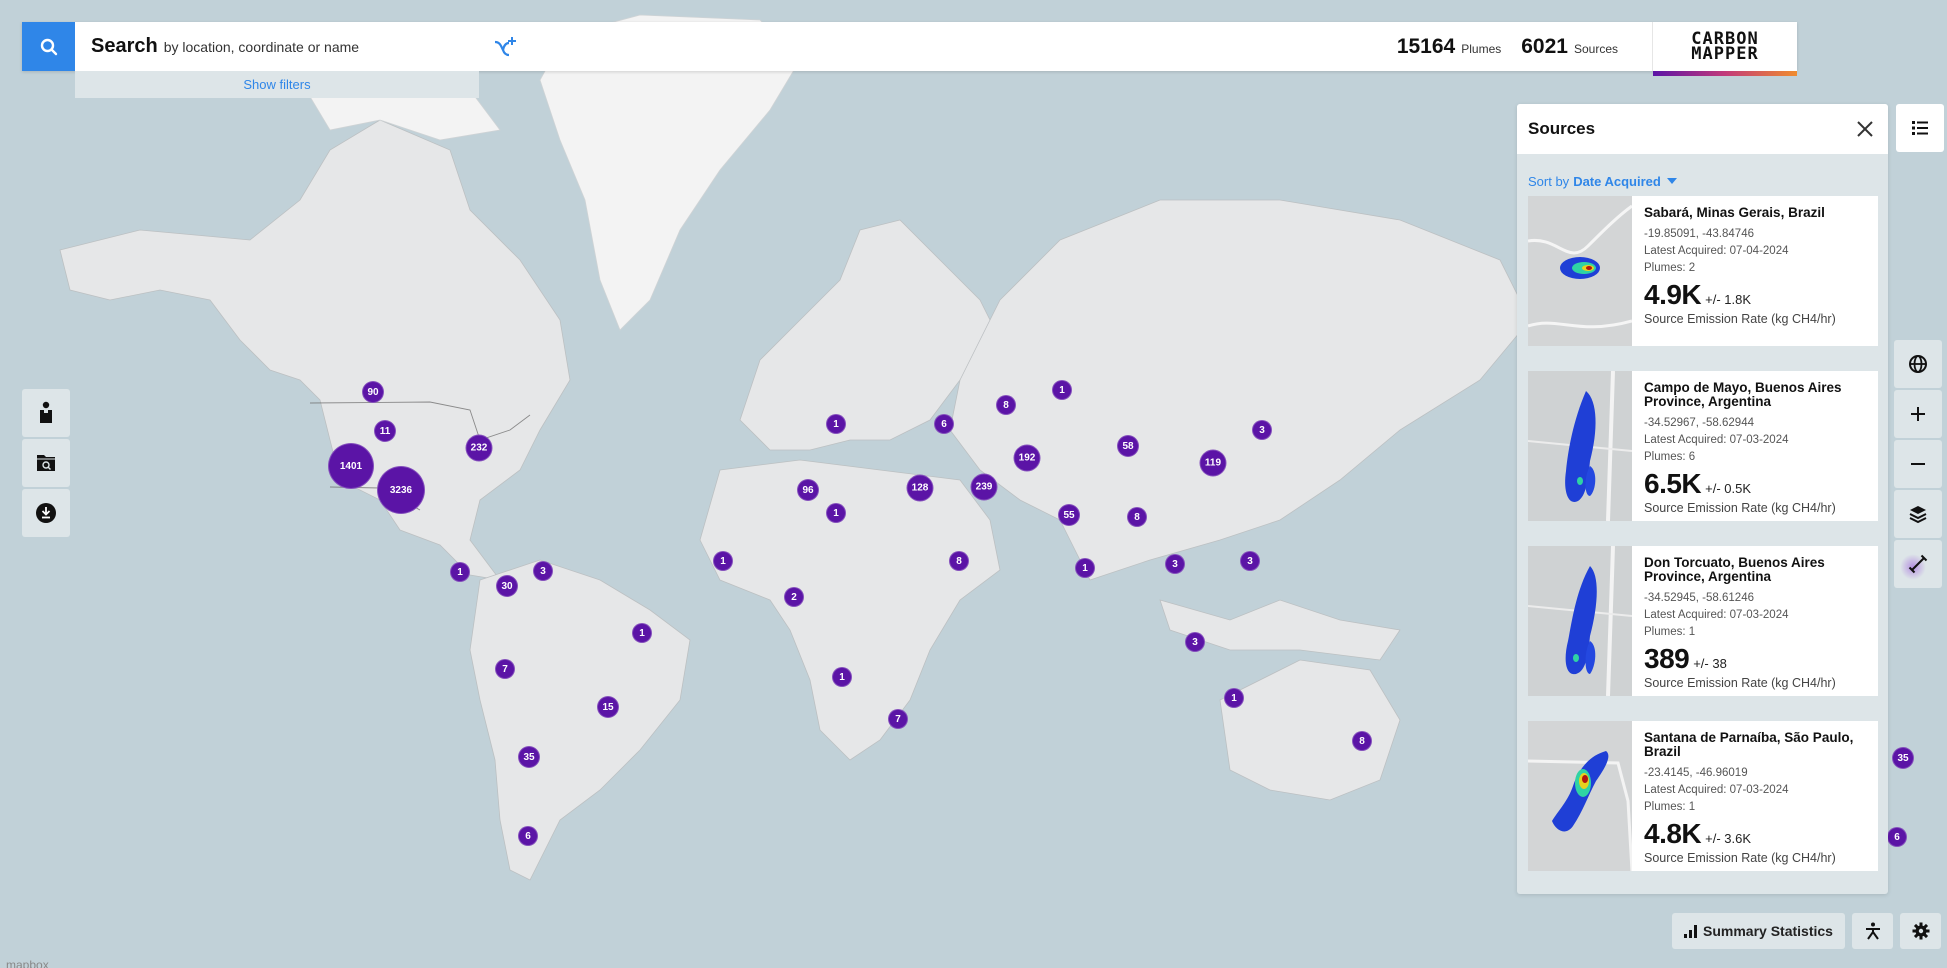 This screenshot has height=968, width=1947. I want to click on cluster-marker: 128, so click(920, 488).